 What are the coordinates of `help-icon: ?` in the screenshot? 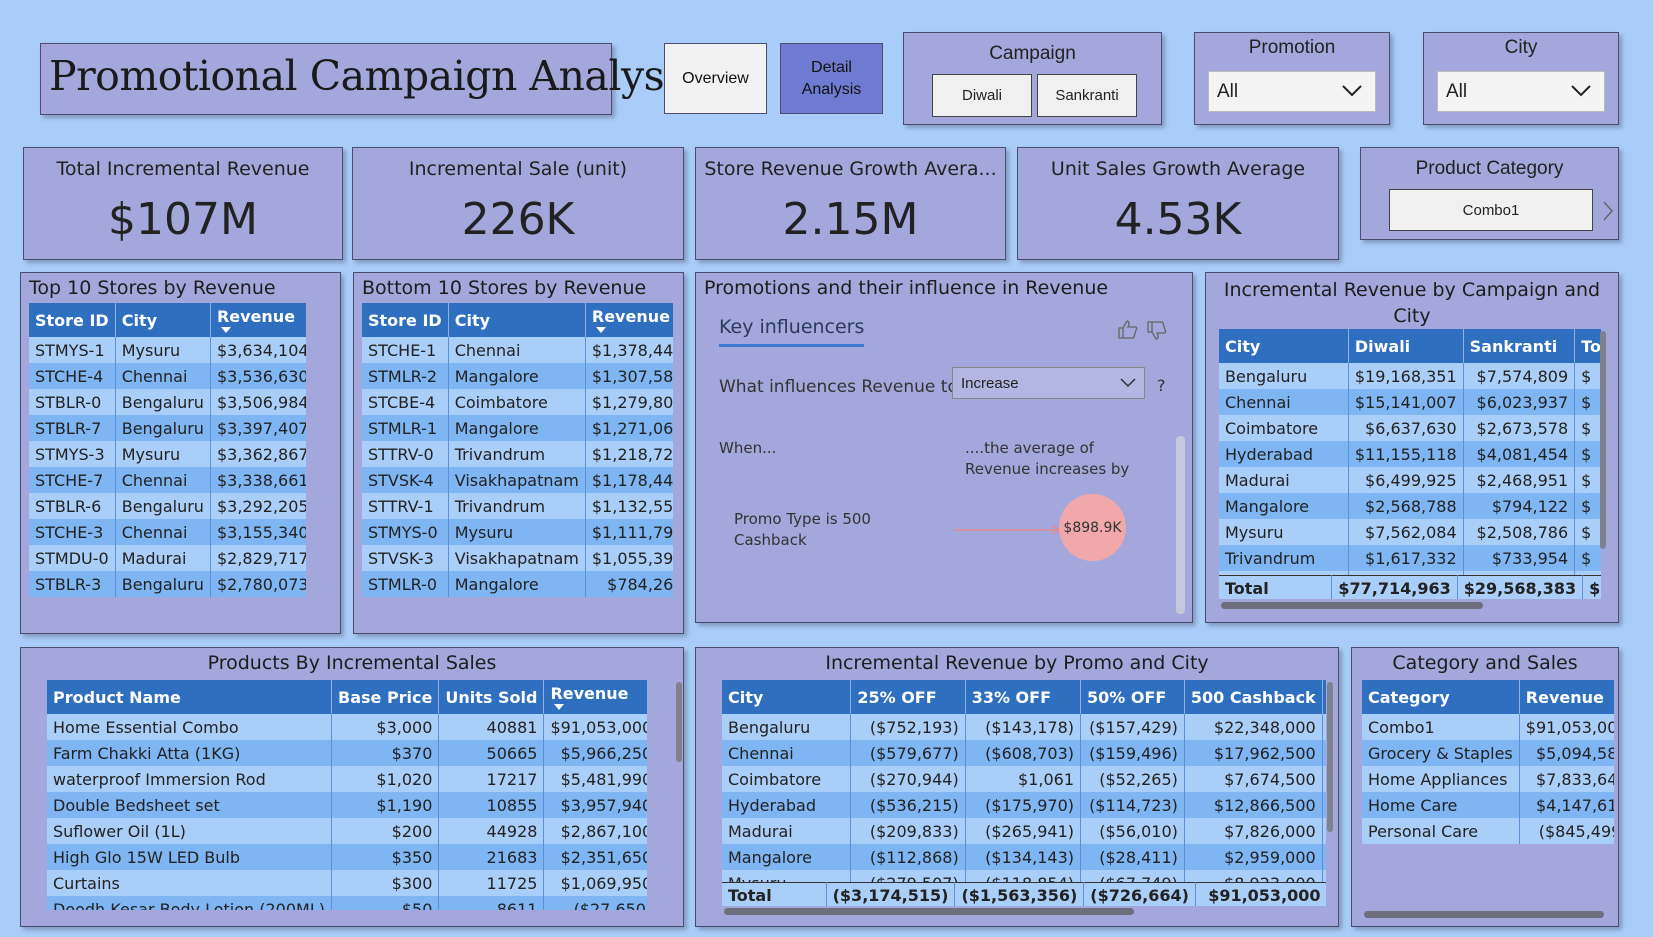 It's located at (1161, 385).